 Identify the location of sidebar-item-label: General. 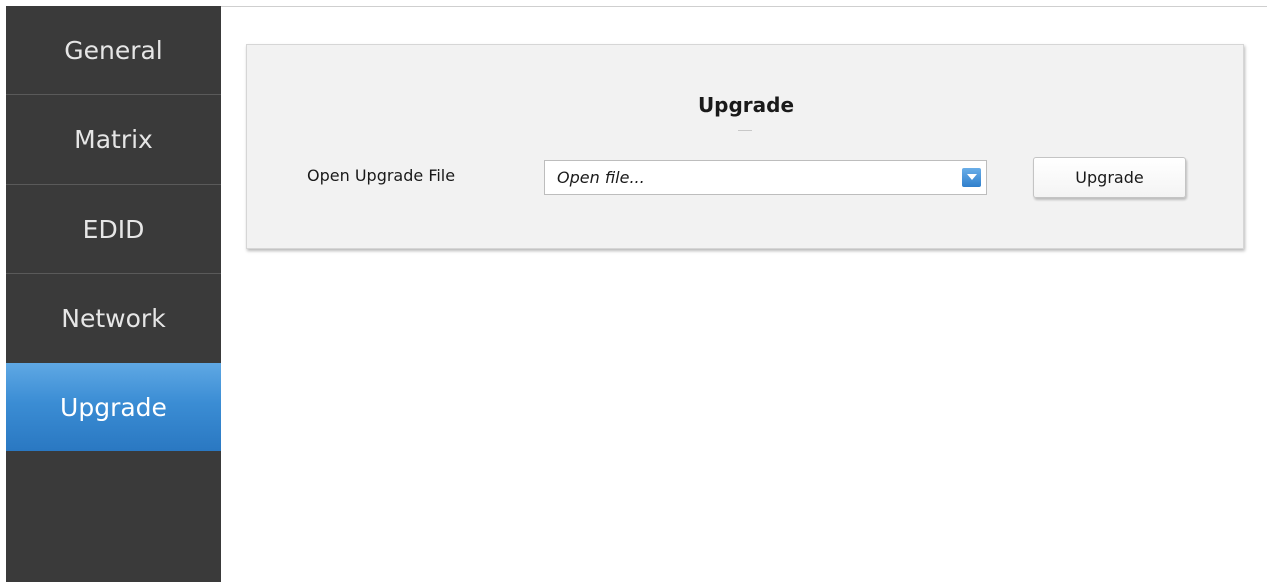
(113, 50).